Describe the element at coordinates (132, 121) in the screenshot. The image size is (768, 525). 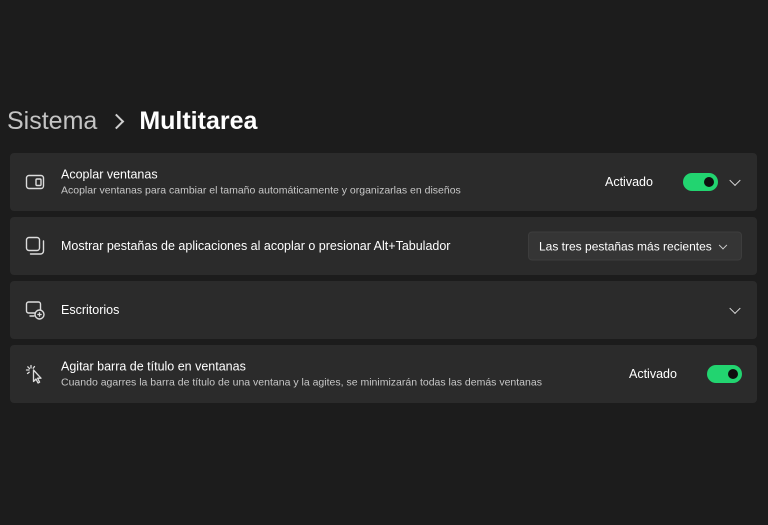
I see `breadcrumb: Sistema Multitarea` at that location.